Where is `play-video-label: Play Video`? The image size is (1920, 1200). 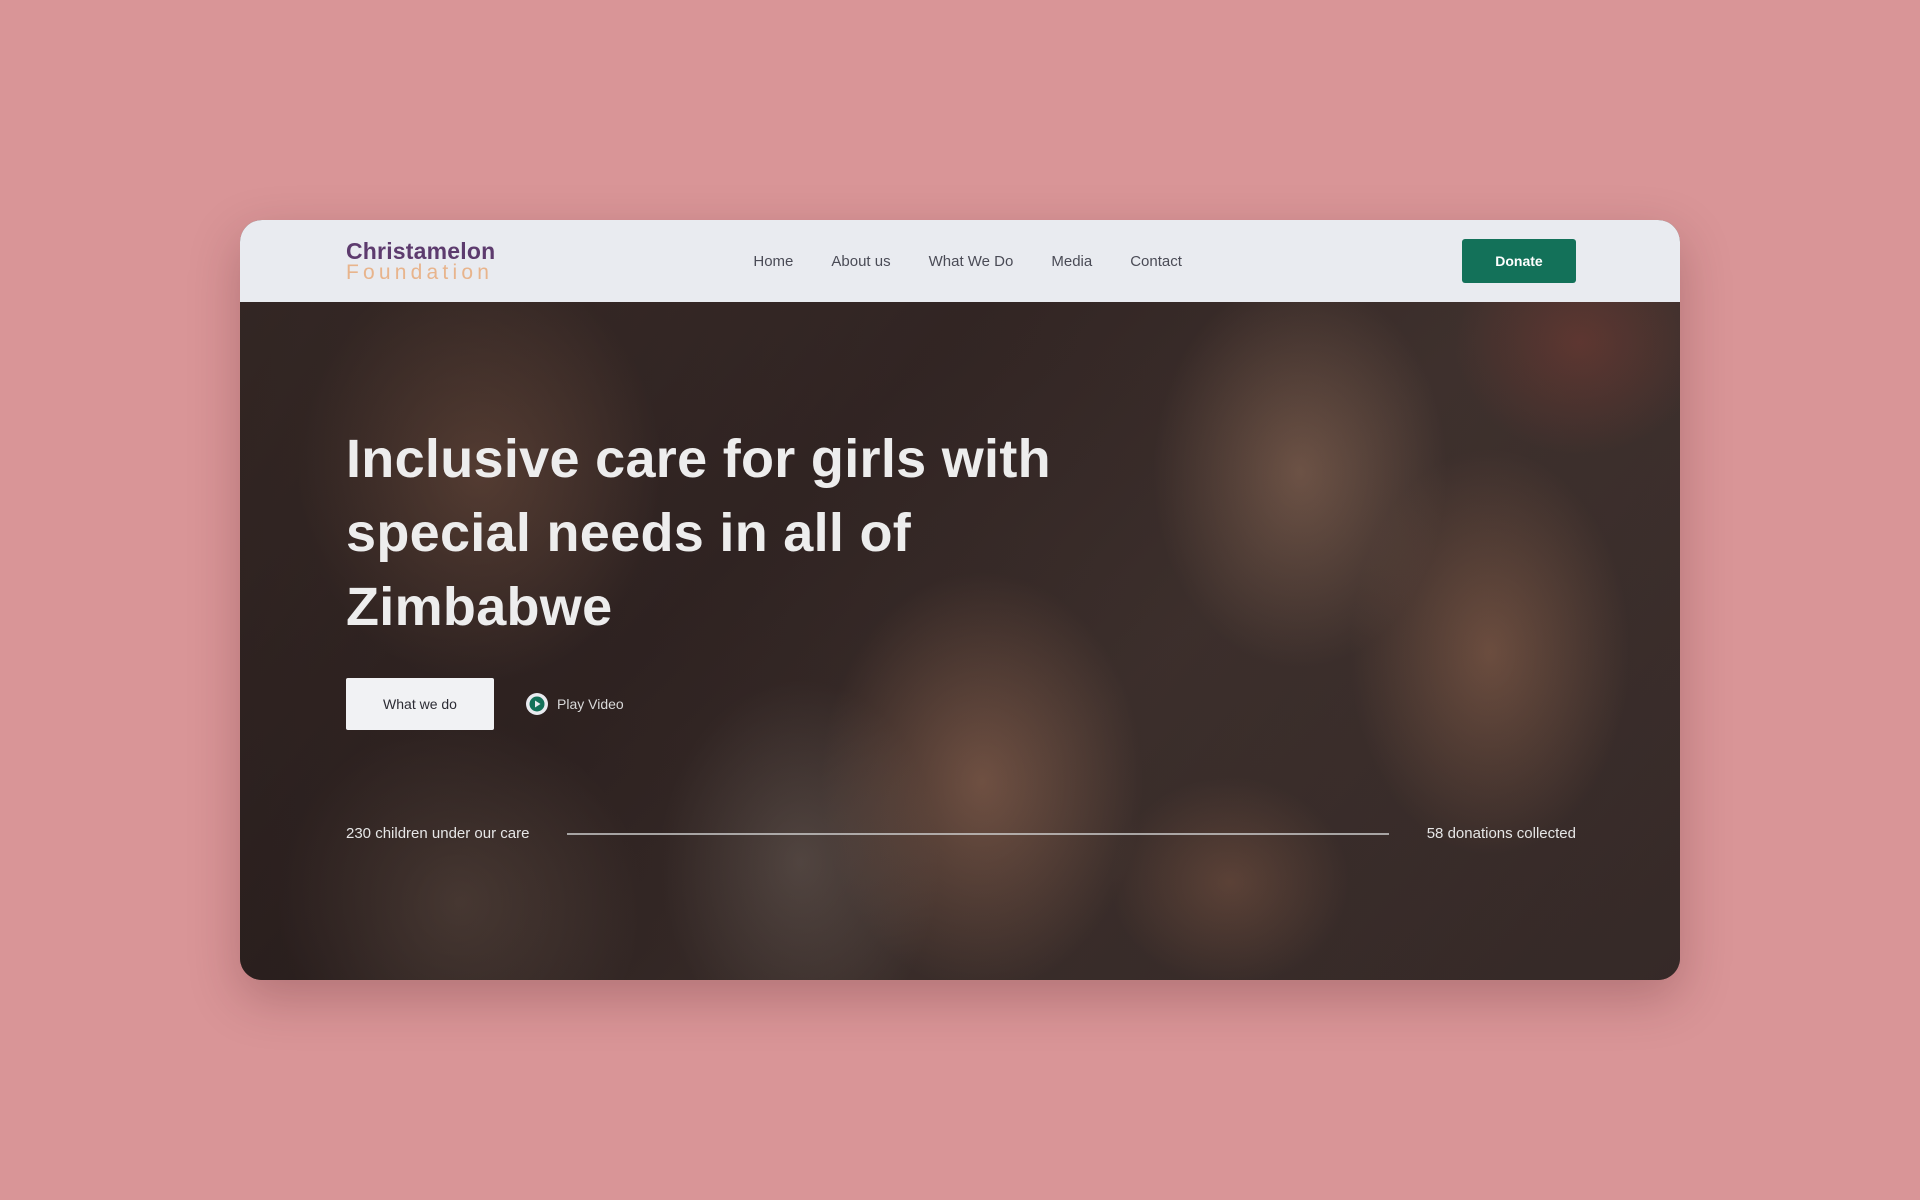
play-video-label: Play Video is located at coordinates (590, 704).